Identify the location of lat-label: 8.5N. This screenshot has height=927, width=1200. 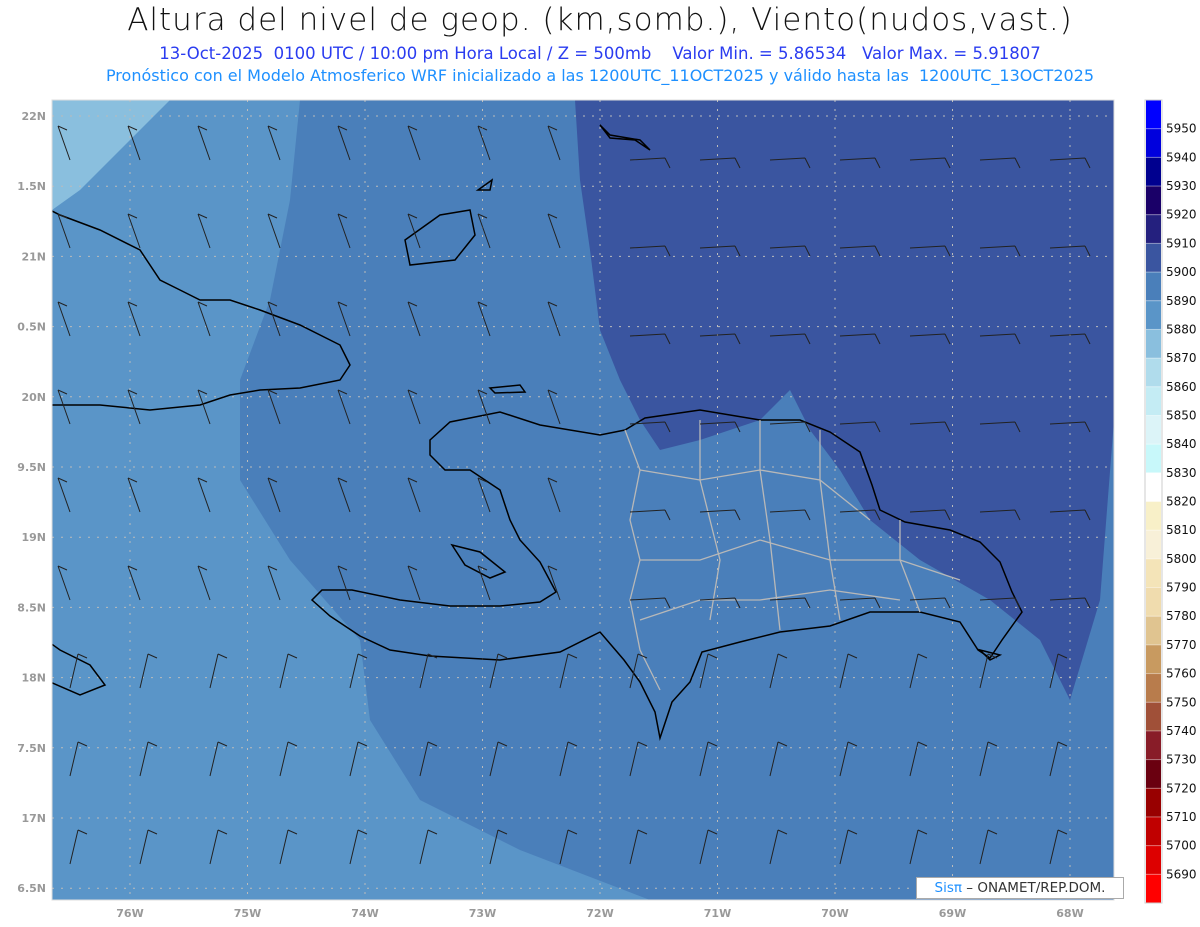
(31, 607).